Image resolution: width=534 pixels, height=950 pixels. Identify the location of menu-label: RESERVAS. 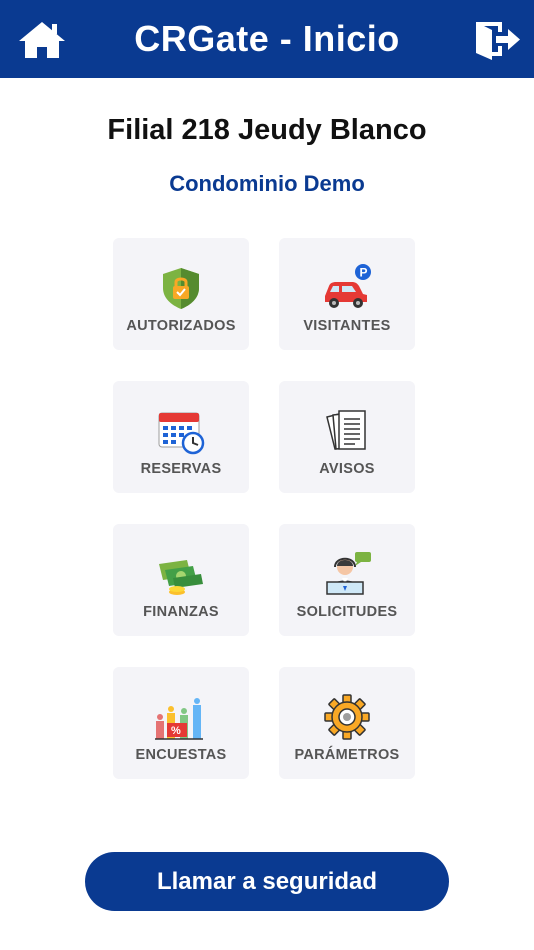
(181, 469).